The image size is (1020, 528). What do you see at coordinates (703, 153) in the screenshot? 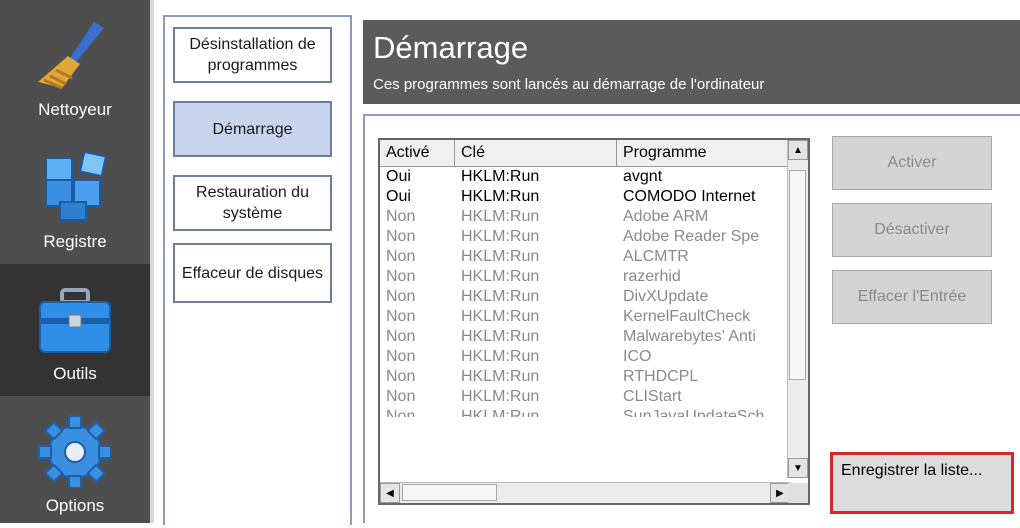
I see `column-header-program: Programme` at bounding box center [703, 153].